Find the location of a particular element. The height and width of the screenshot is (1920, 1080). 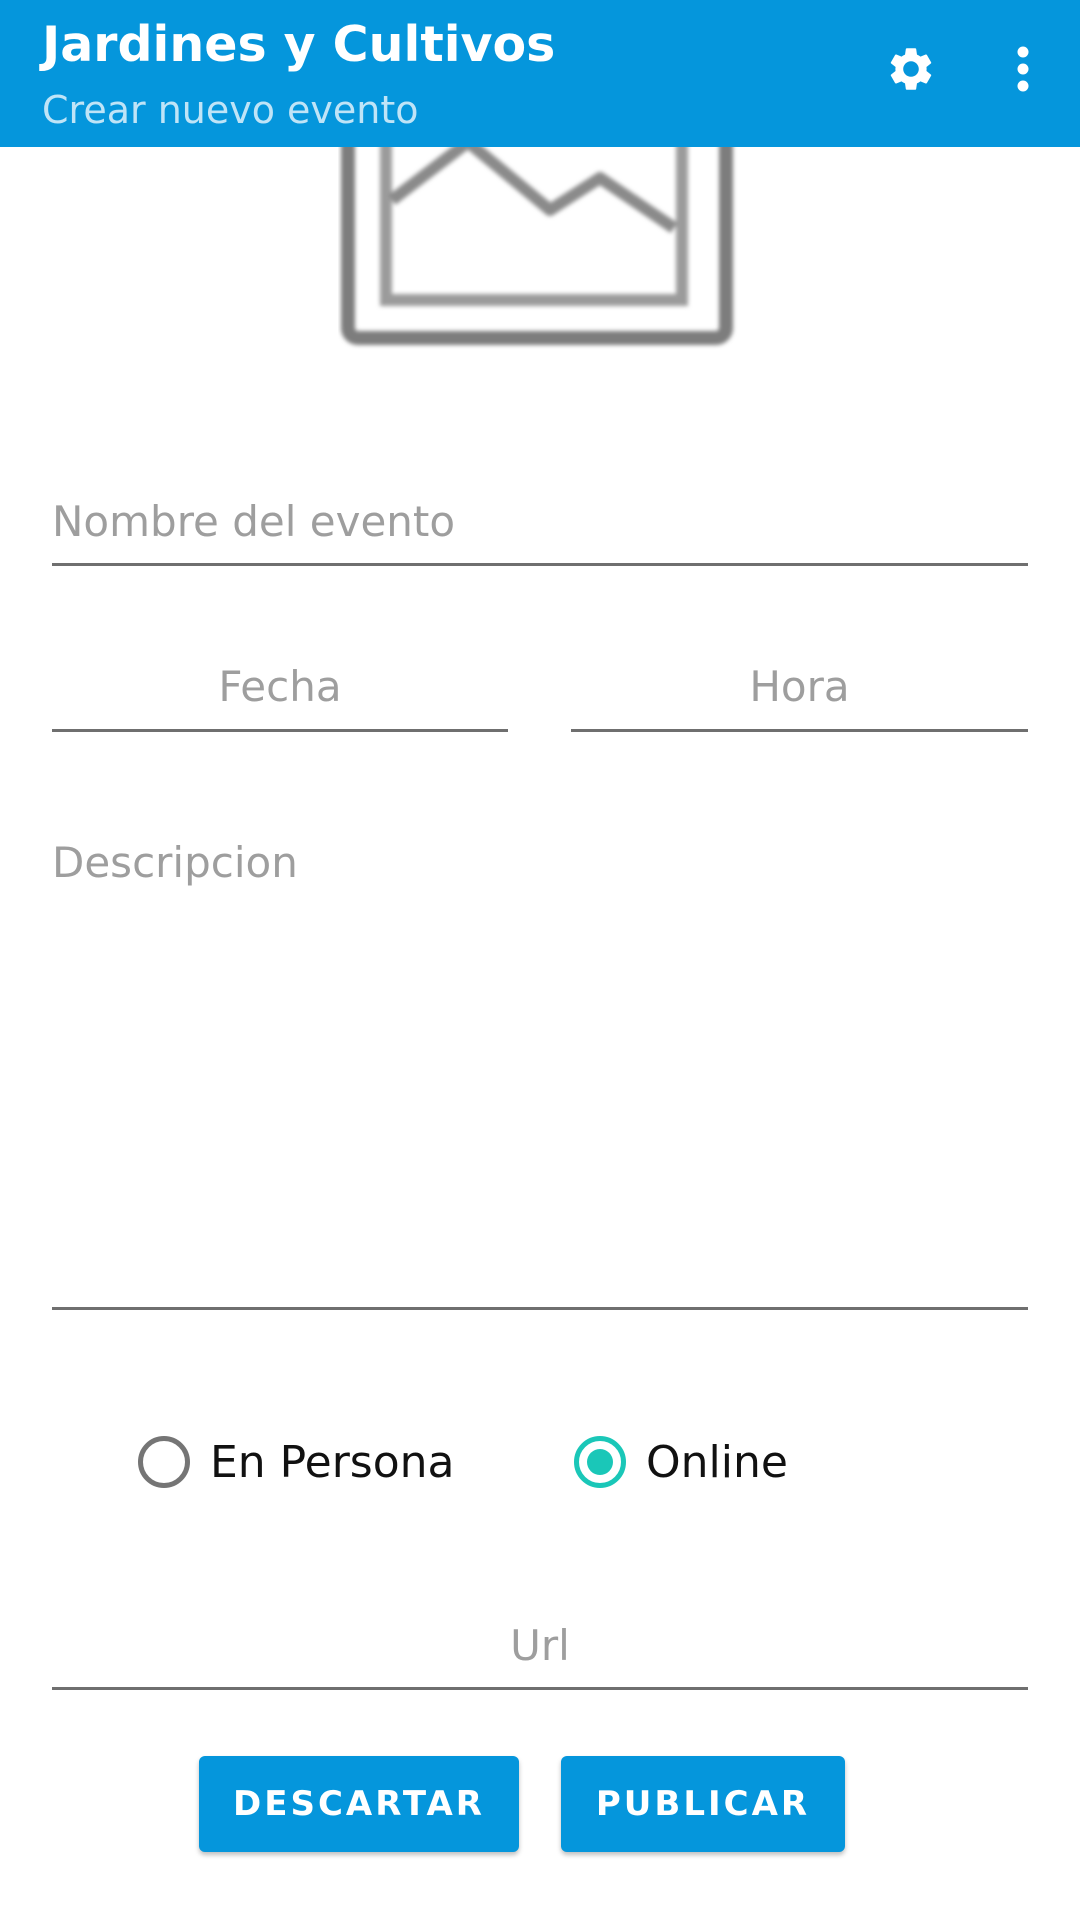

event-date-input is located at coordinates (280, 693).